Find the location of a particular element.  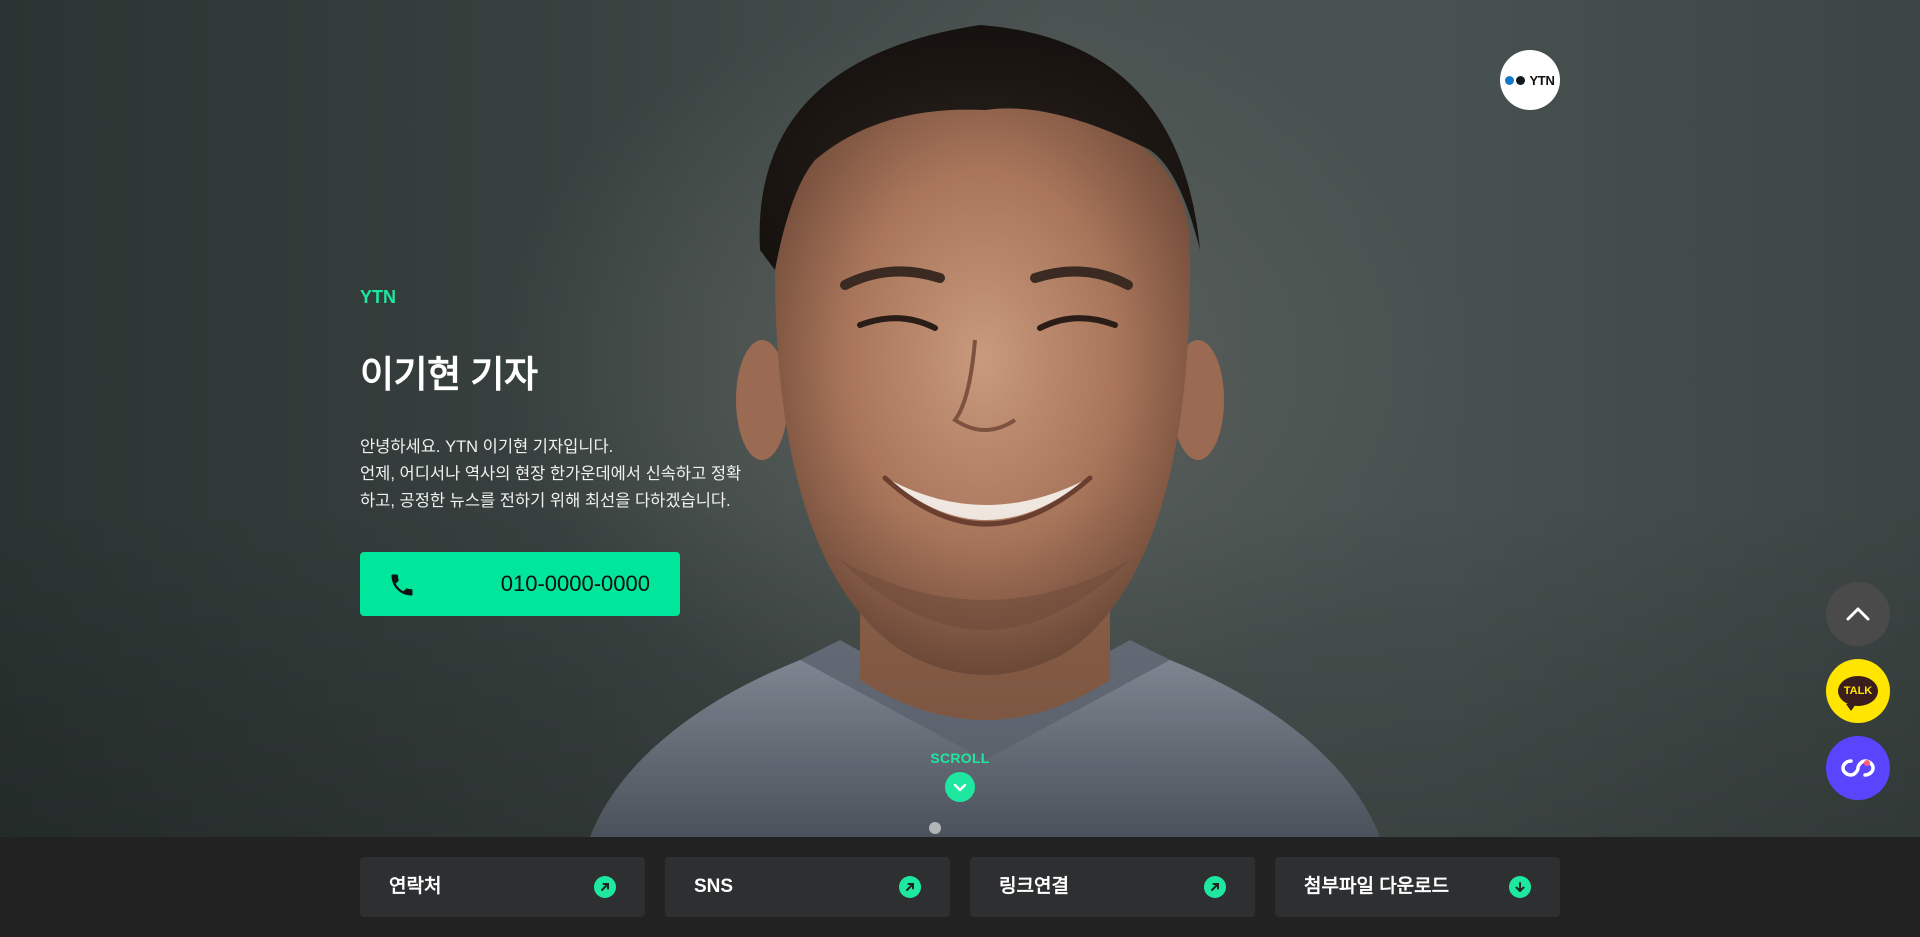

floating-buttons: TALK is located at coordinates (1858, 697).